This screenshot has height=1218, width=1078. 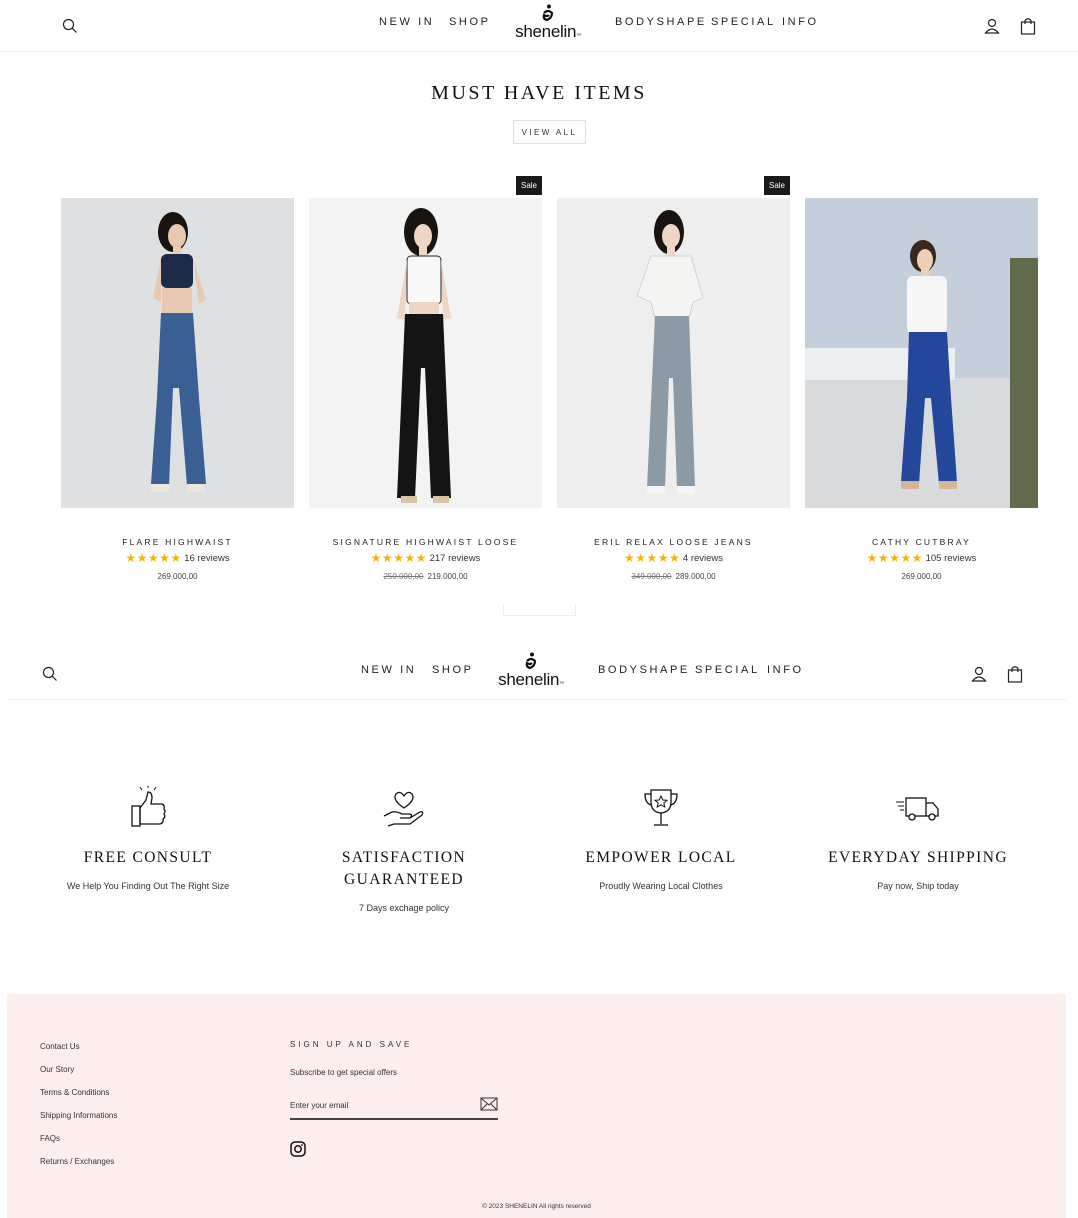 What do you see at coordinates (74, 1092) in the screenshot?
I see `footer-link-terms: Terms & Conditions` at bounding box center [74, 1092].